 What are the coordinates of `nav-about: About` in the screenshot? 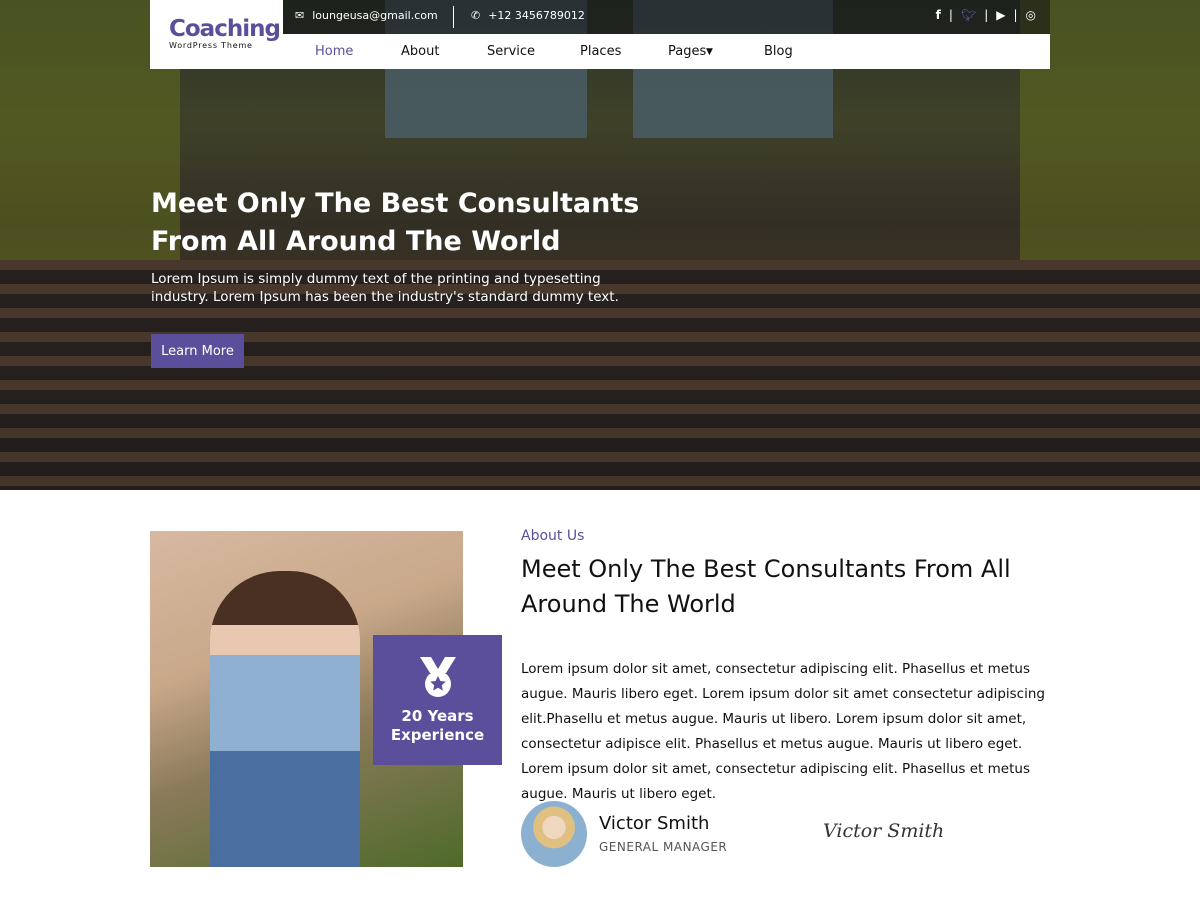 It's located at (420, 51).